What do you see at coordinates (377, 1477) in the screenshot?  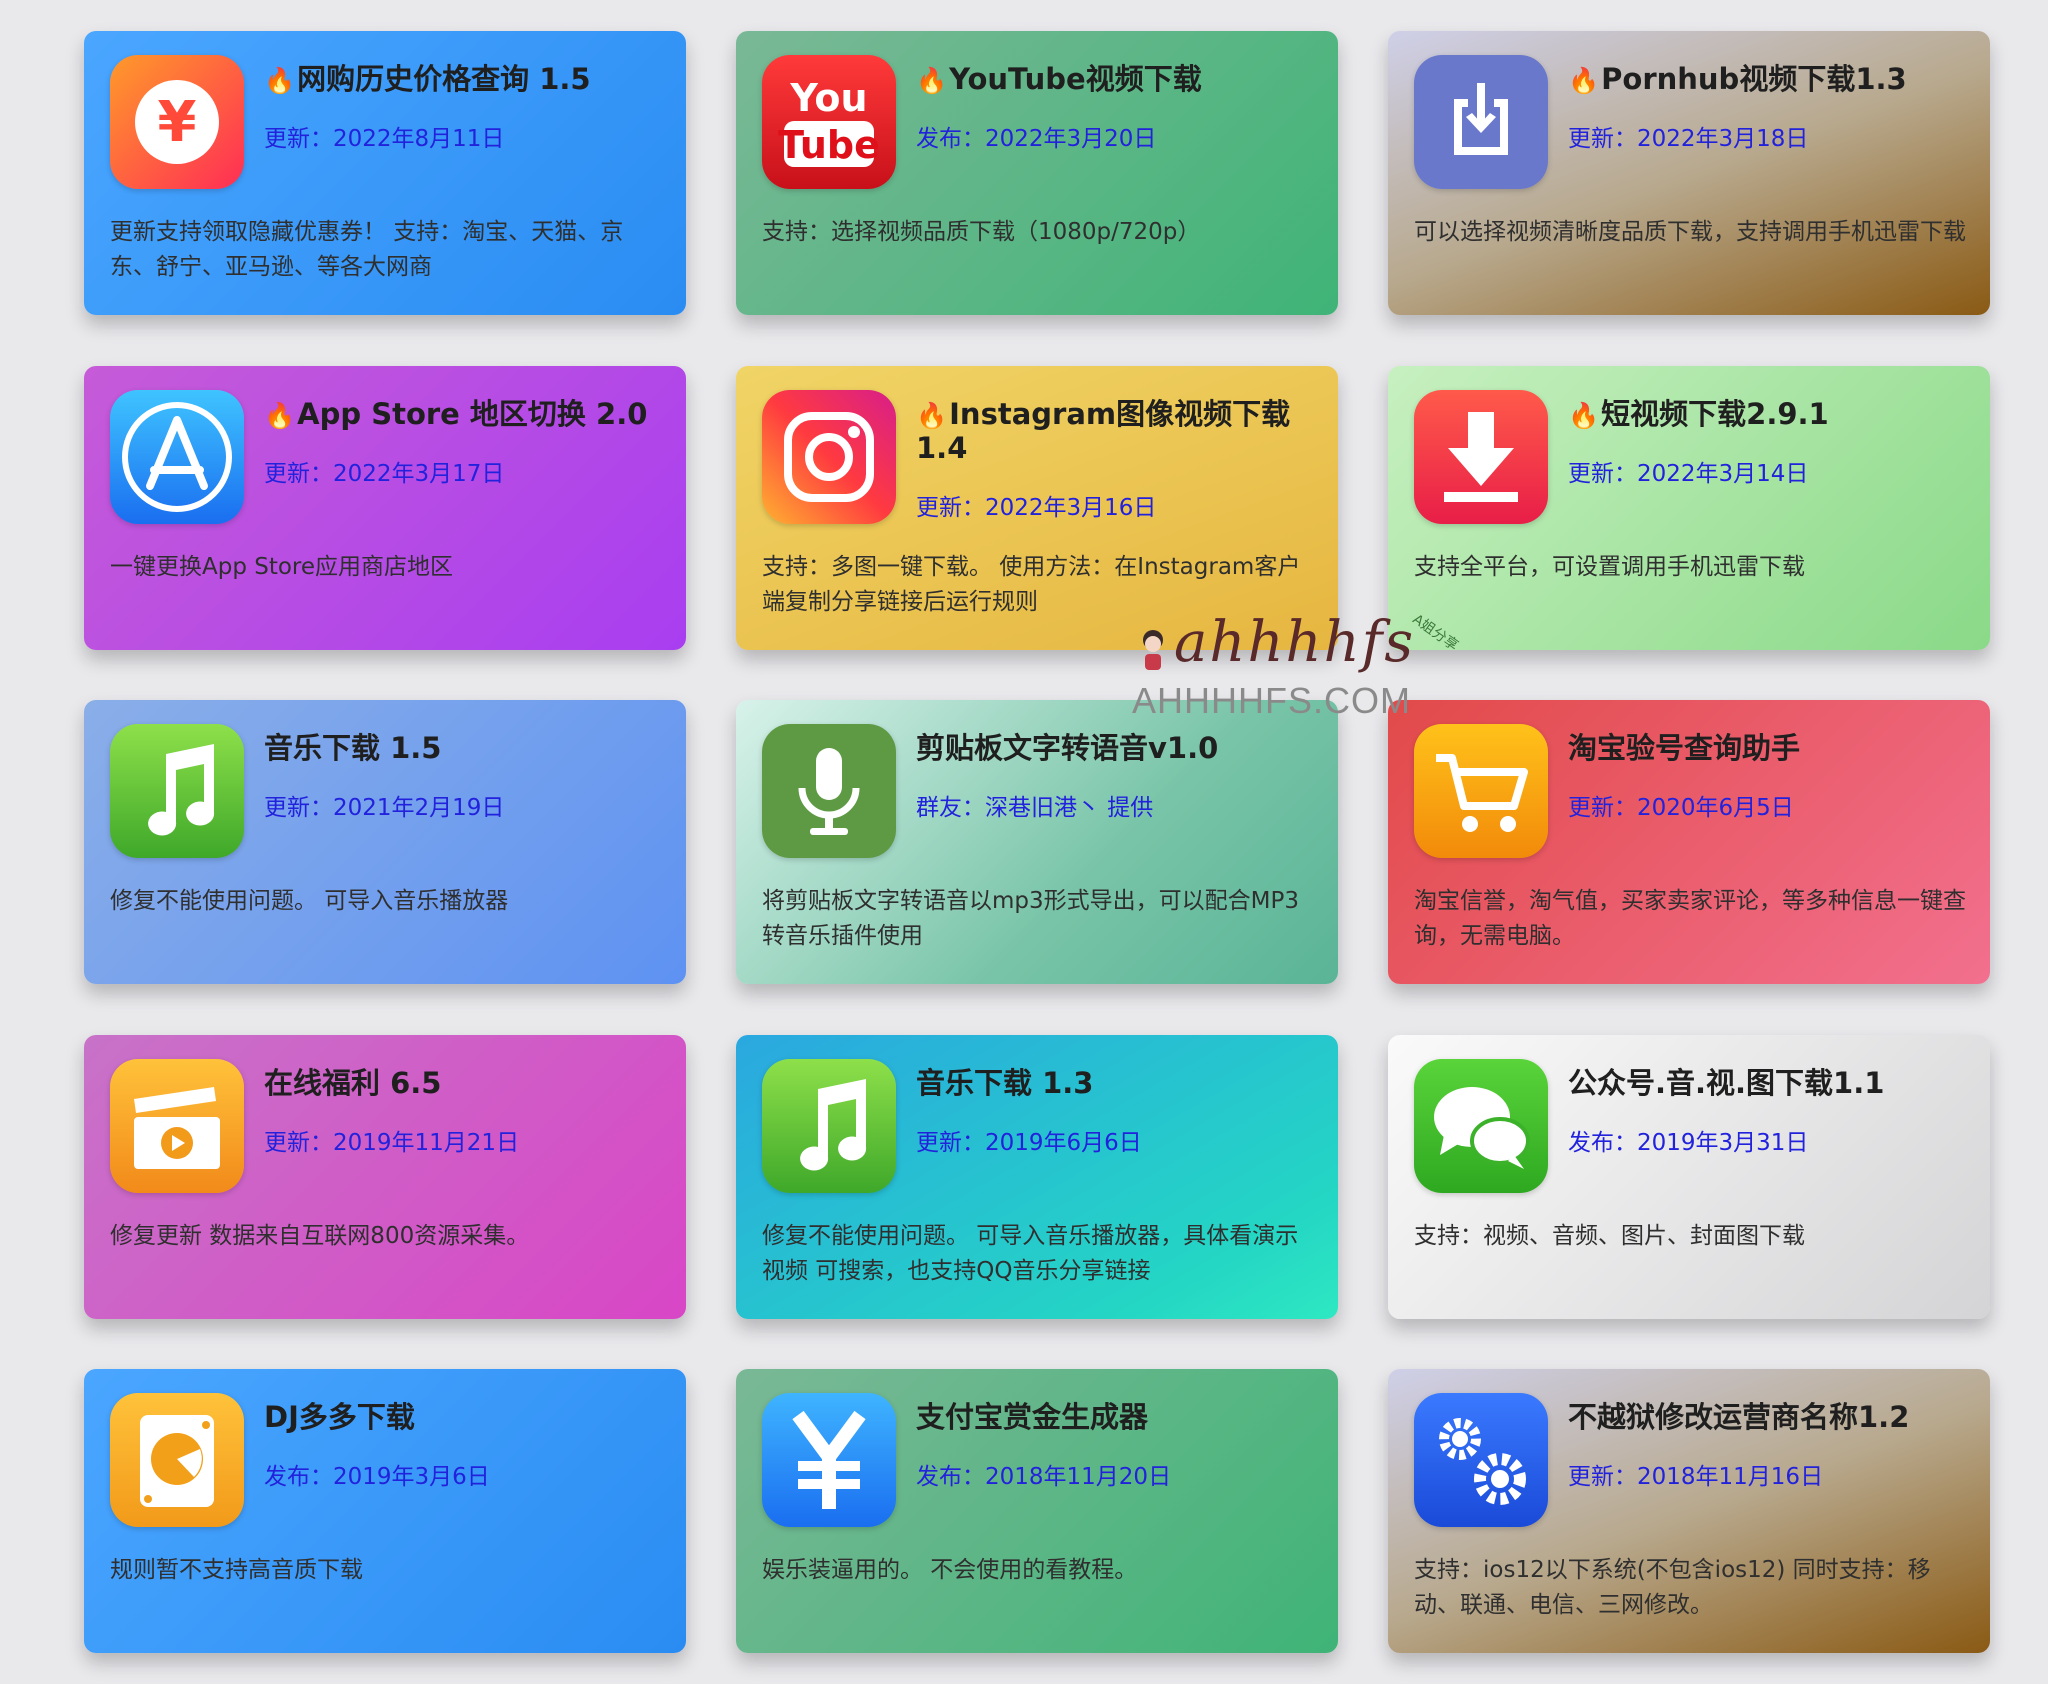 I see `card-meta: 发布：2019年3月6日` at bounding box center [377, 1477].